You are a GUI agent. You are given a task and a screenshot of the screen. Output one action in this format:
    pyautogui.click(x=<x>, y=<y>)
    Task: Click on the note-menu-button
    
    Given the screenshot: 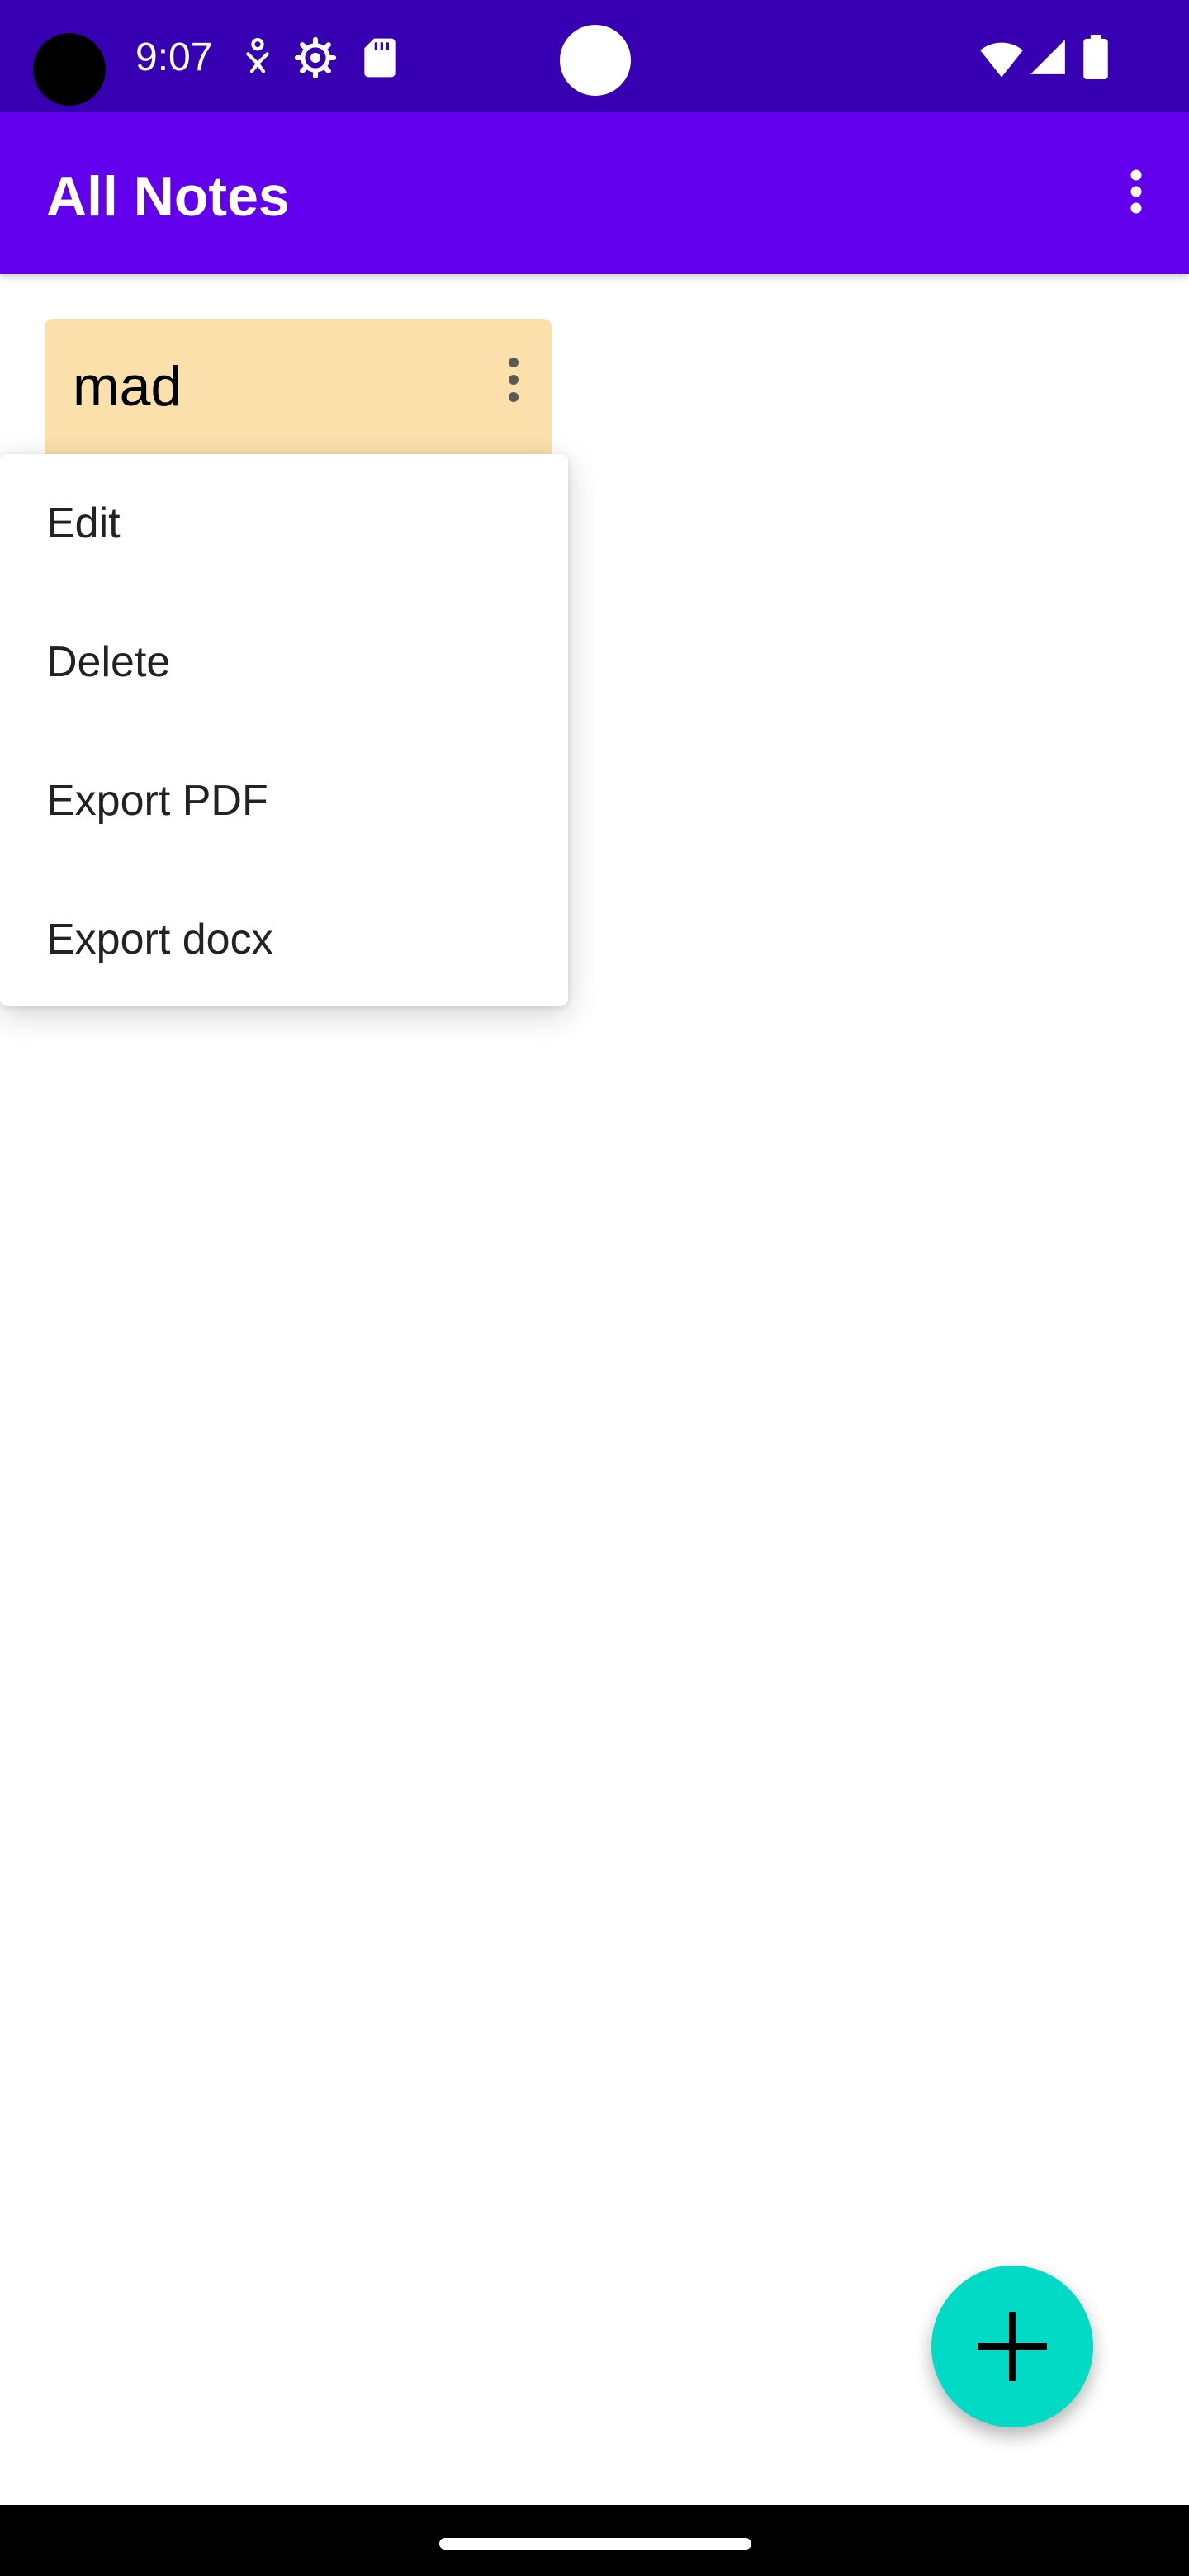 What is the action you would take?
    pyautogui.click(x=513, y=380)
    